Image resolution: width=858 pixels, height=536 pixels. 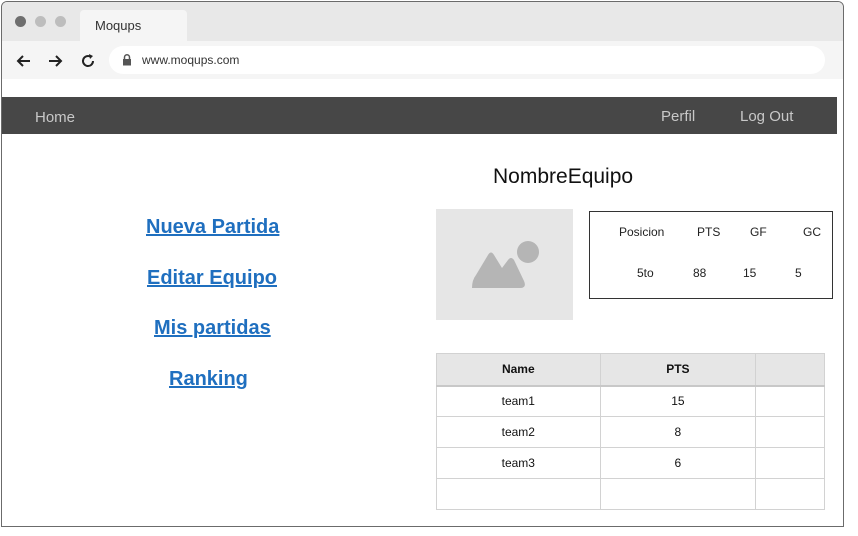 I want to click on table-cell-points, so click(x=678, y=494).